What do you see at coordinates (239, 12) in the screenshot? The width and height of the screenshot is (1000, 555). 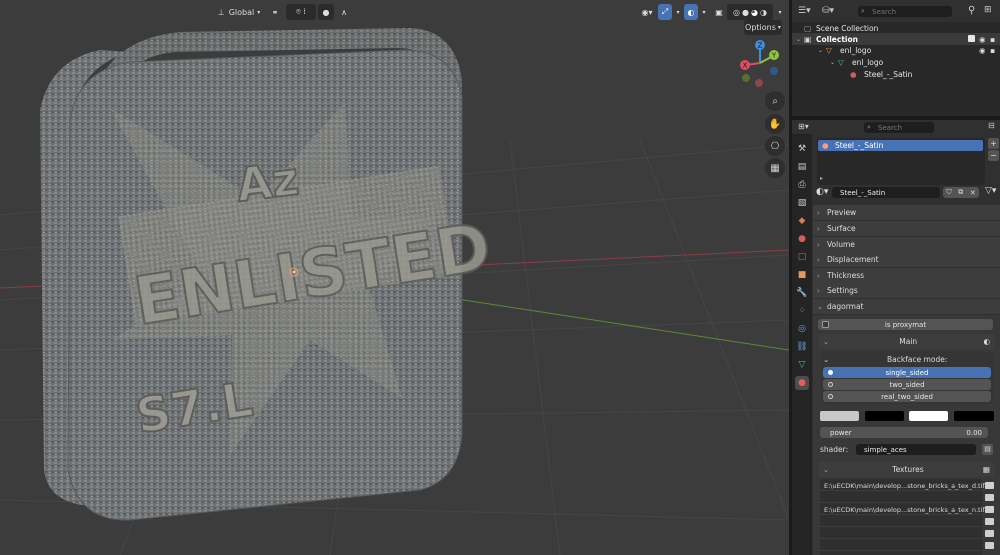 I see `transform-orientation-dropdown: ⊥ Global ▾` at bounding box center [239, 12].